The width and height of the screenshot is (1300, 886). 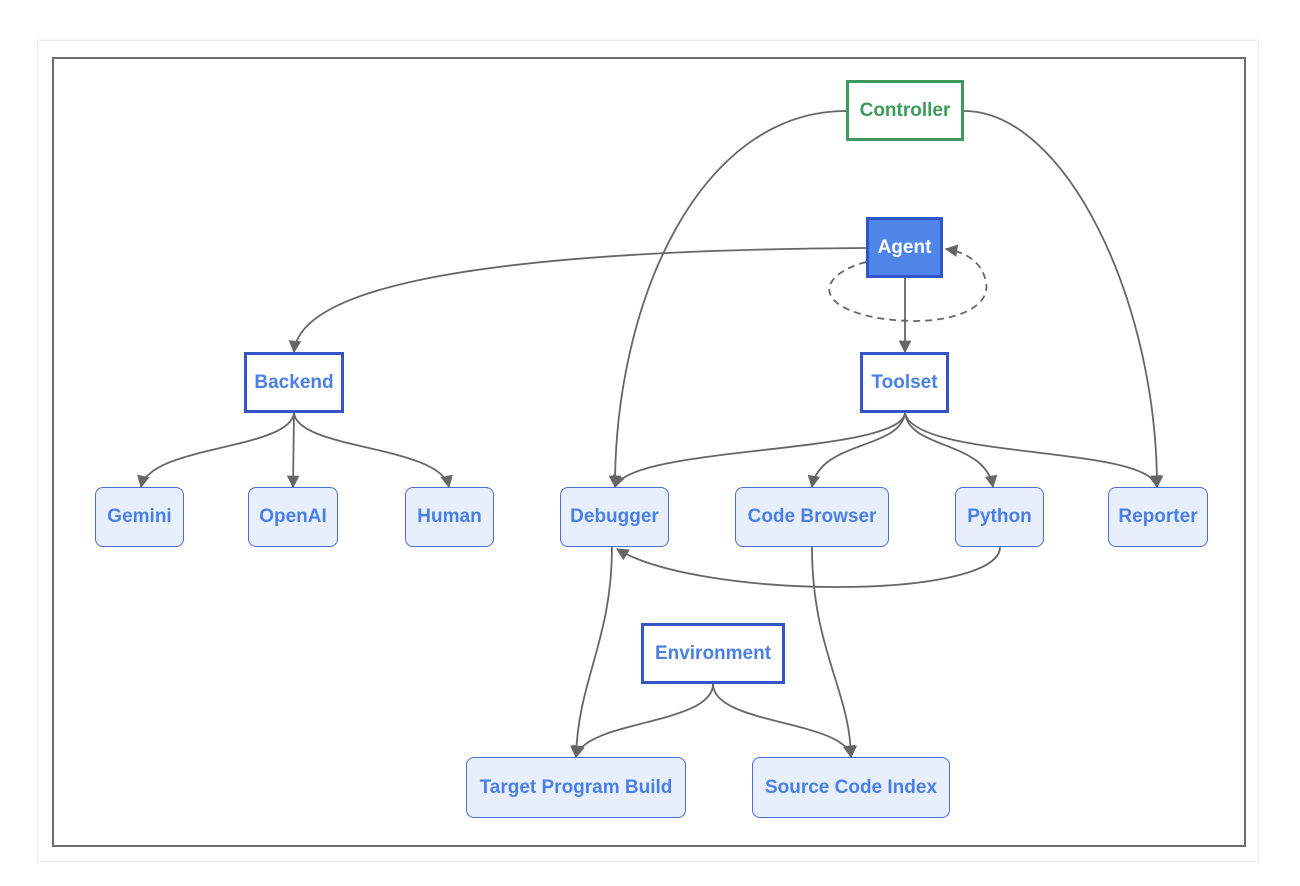 I want to click on edge-code_browser-to-source_code_index, so click(x=834, y=652).